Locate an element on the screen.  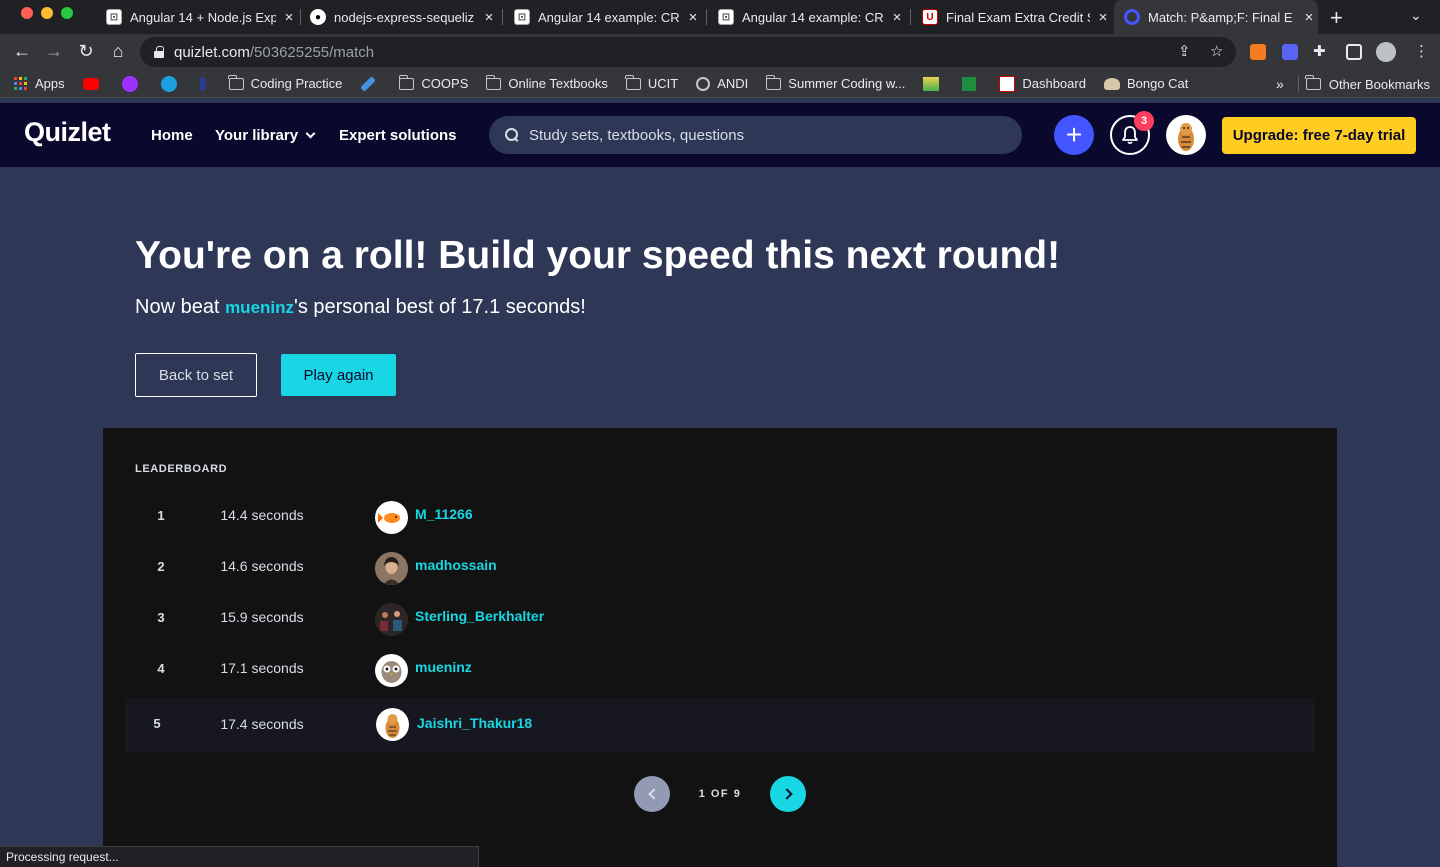
bookmarks-overflow-chevron: » is located at coordinates (1280, 84).